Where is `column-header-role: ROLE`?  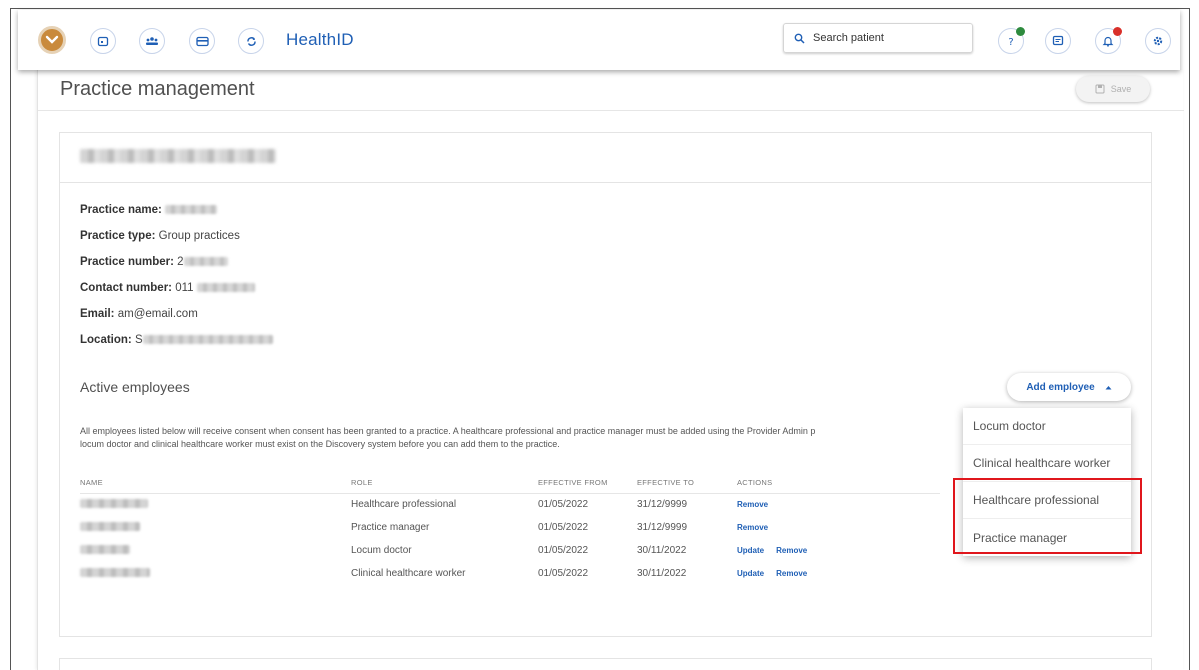
column-header-role: ROLE is located at coordinates (444, 483).